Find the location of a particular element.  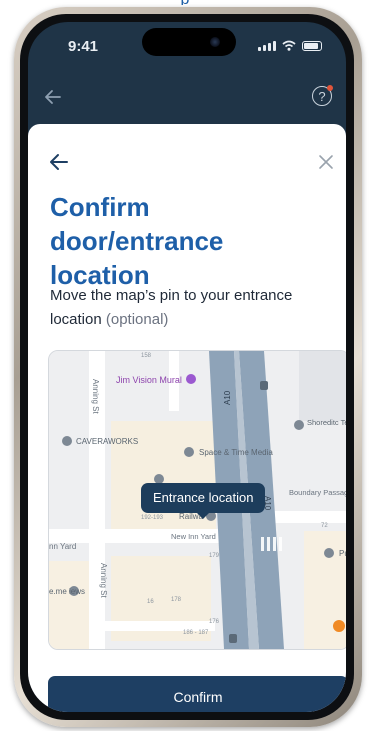

camera-icon is located at coordinates (215, 42).